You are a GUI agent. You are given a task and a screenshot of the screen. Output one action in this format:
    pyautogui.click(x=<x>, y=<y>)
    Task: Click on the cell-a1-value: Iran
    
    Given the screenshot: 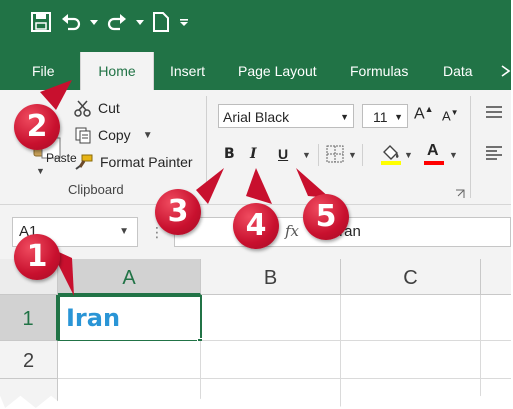 What is the action you would take?
    pyautogui.click(x=93, y=318)
    